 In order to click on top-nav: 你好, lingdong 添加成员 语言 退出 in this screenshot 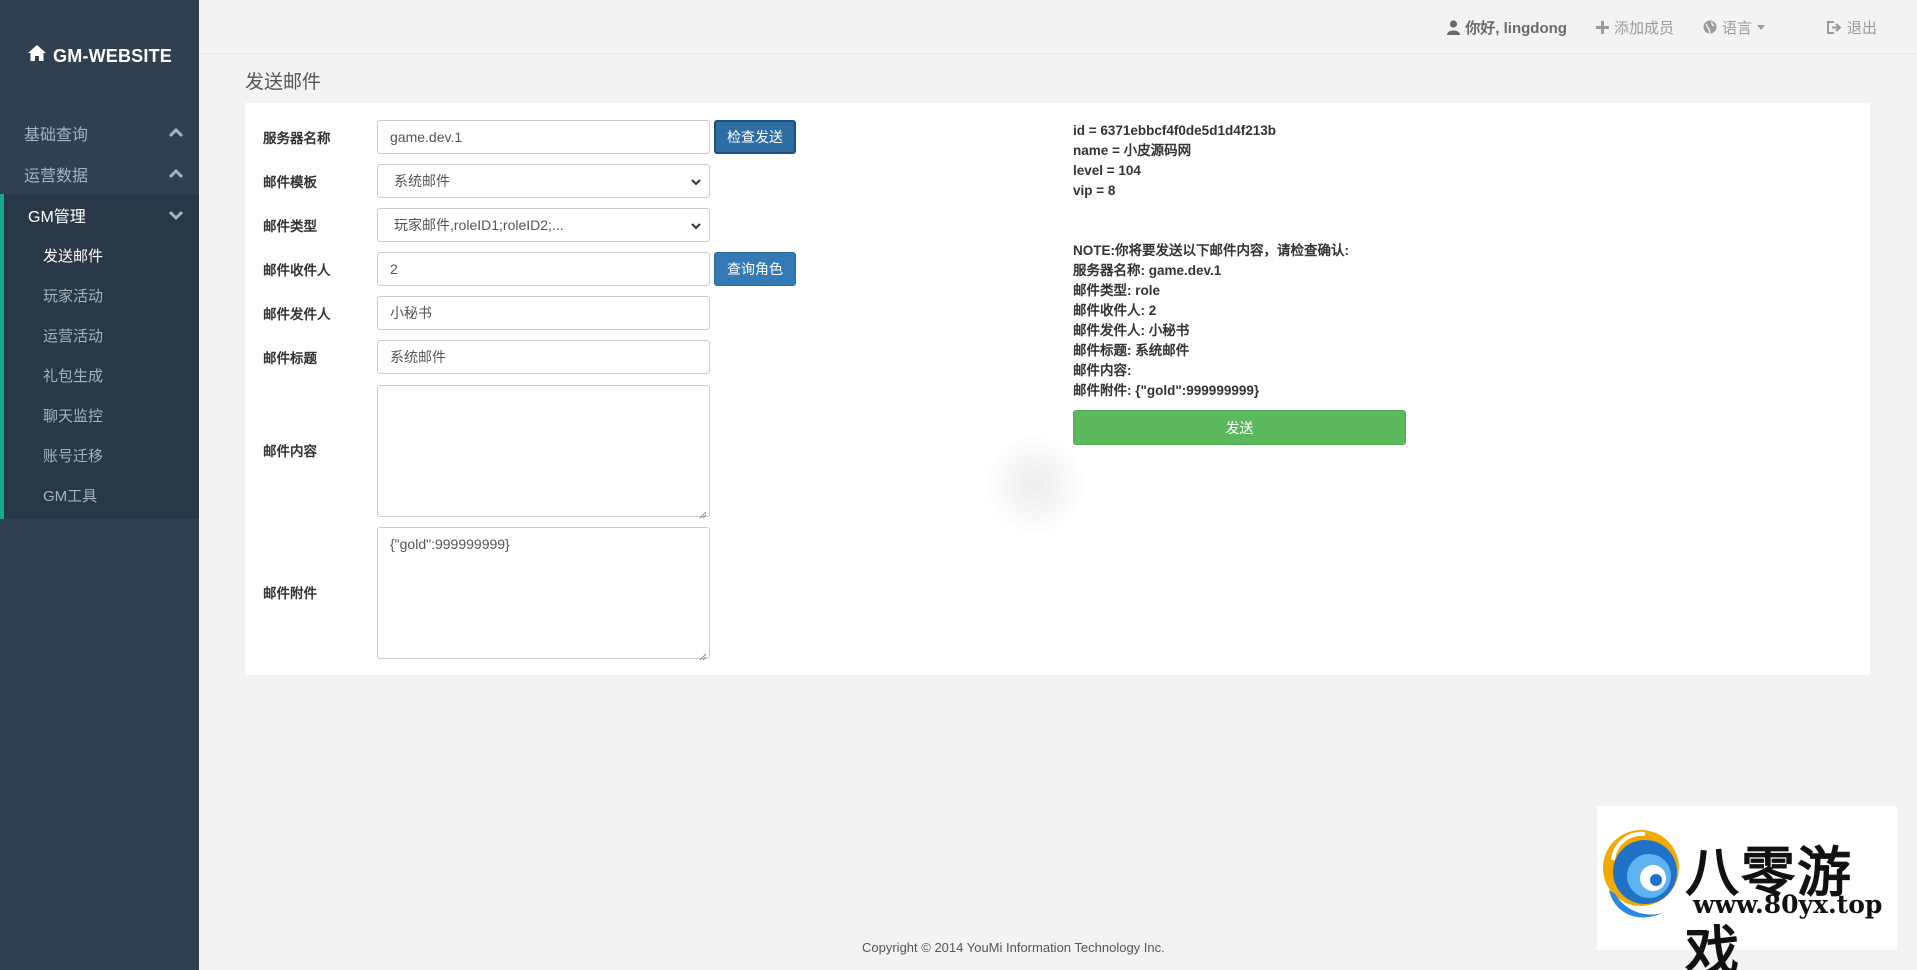, I will do `click(1662, 27)`.